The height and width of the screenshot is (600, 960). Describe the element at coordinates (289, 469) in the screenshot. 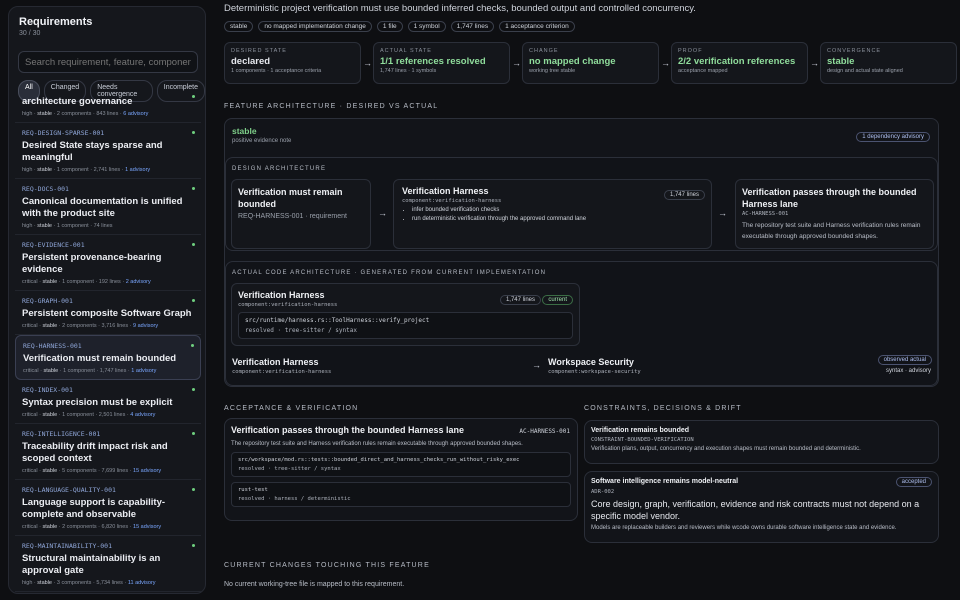

I see `verification-ref-resolved: resolved · tree-sitter / syntax` at that location.